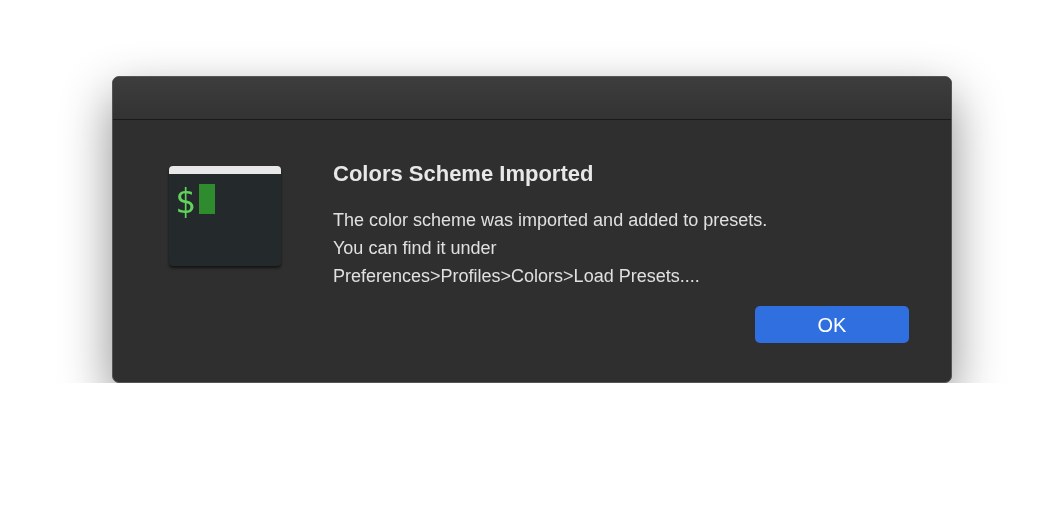  Describe the element at coordinates (832, 324) in the screenshot. I see `ok-button: OK` at that location.